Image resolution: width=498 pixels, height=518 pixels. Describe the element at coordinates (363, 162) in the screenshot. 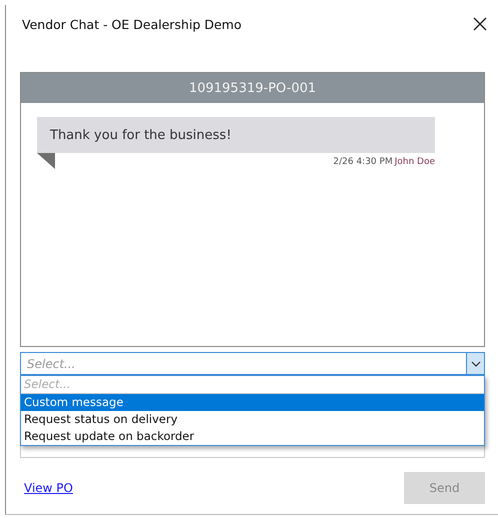

I see `message-time: 2/26 4:30 PM` at that location.